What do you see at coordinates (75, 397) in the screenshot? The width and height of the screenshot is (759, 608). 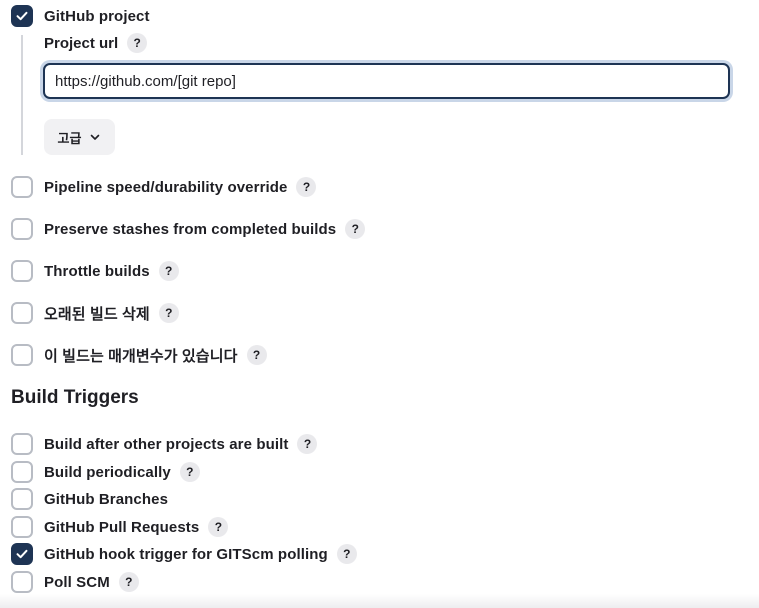 I see `section-title: Build Triggers` at bounding box center [75, 397].